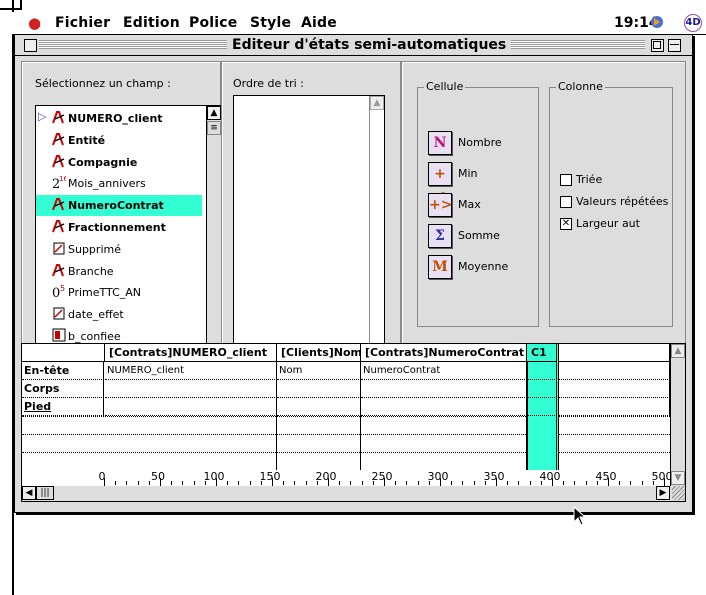  What do you see at coordinates (663, 493) in the screenshot?
I see `scroll-right-arrow-icon: ▶` at bounding box center [663, 493].